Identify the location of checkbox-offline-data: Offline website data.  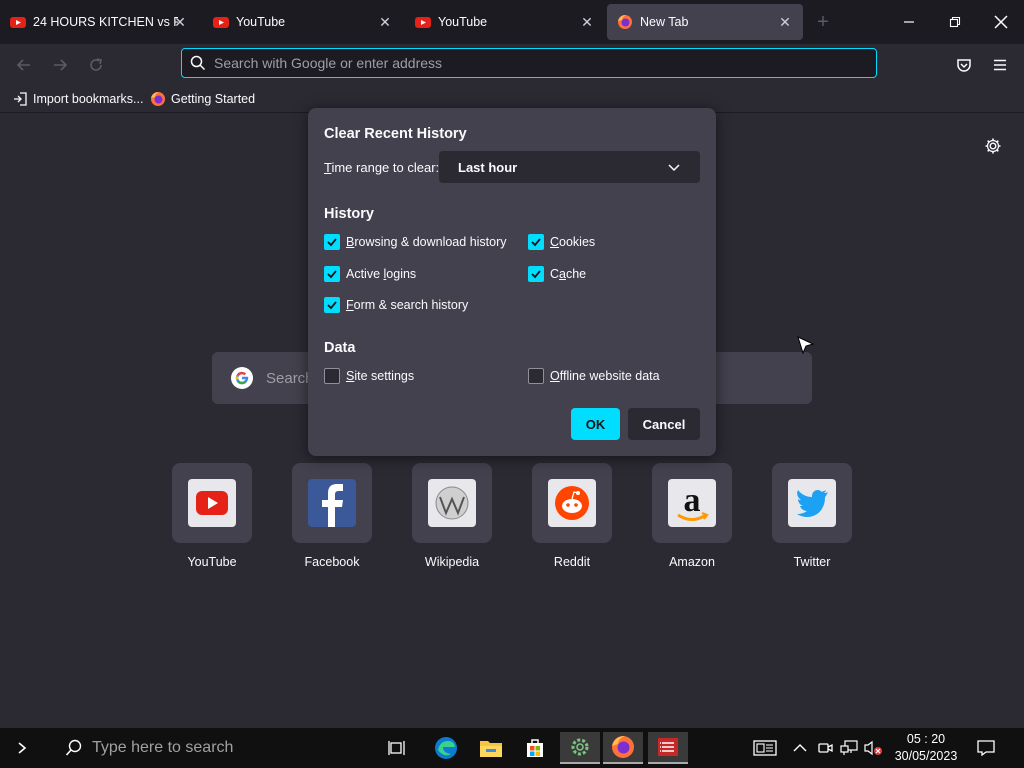
(594, 376).